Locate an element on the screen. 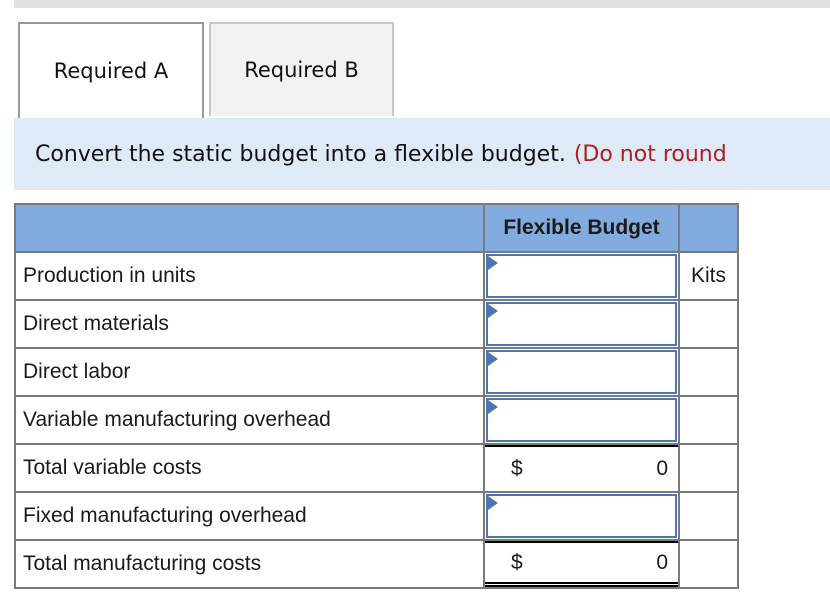 The width and height of the screenshot is (830, 600). production-units-input is located at coordinates (581, 276).